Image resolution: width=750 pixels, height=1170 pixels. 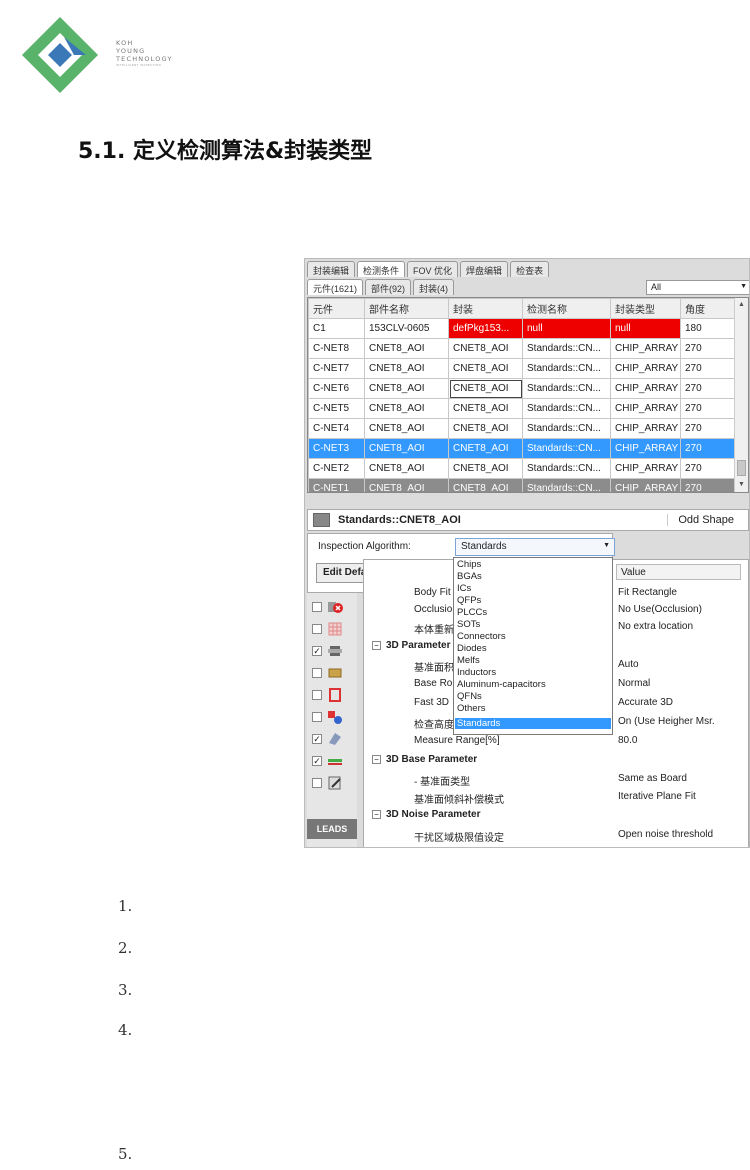 I want to click on list-number: 4., so click(x=125, y=1030).